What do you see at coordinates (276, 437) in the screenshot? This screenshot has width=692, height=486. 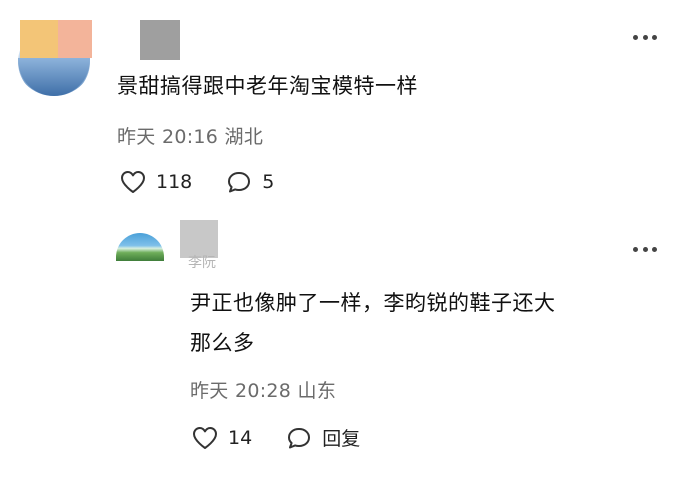 I see `reply-actions: 14 回复` at bounding box center [276, 437].